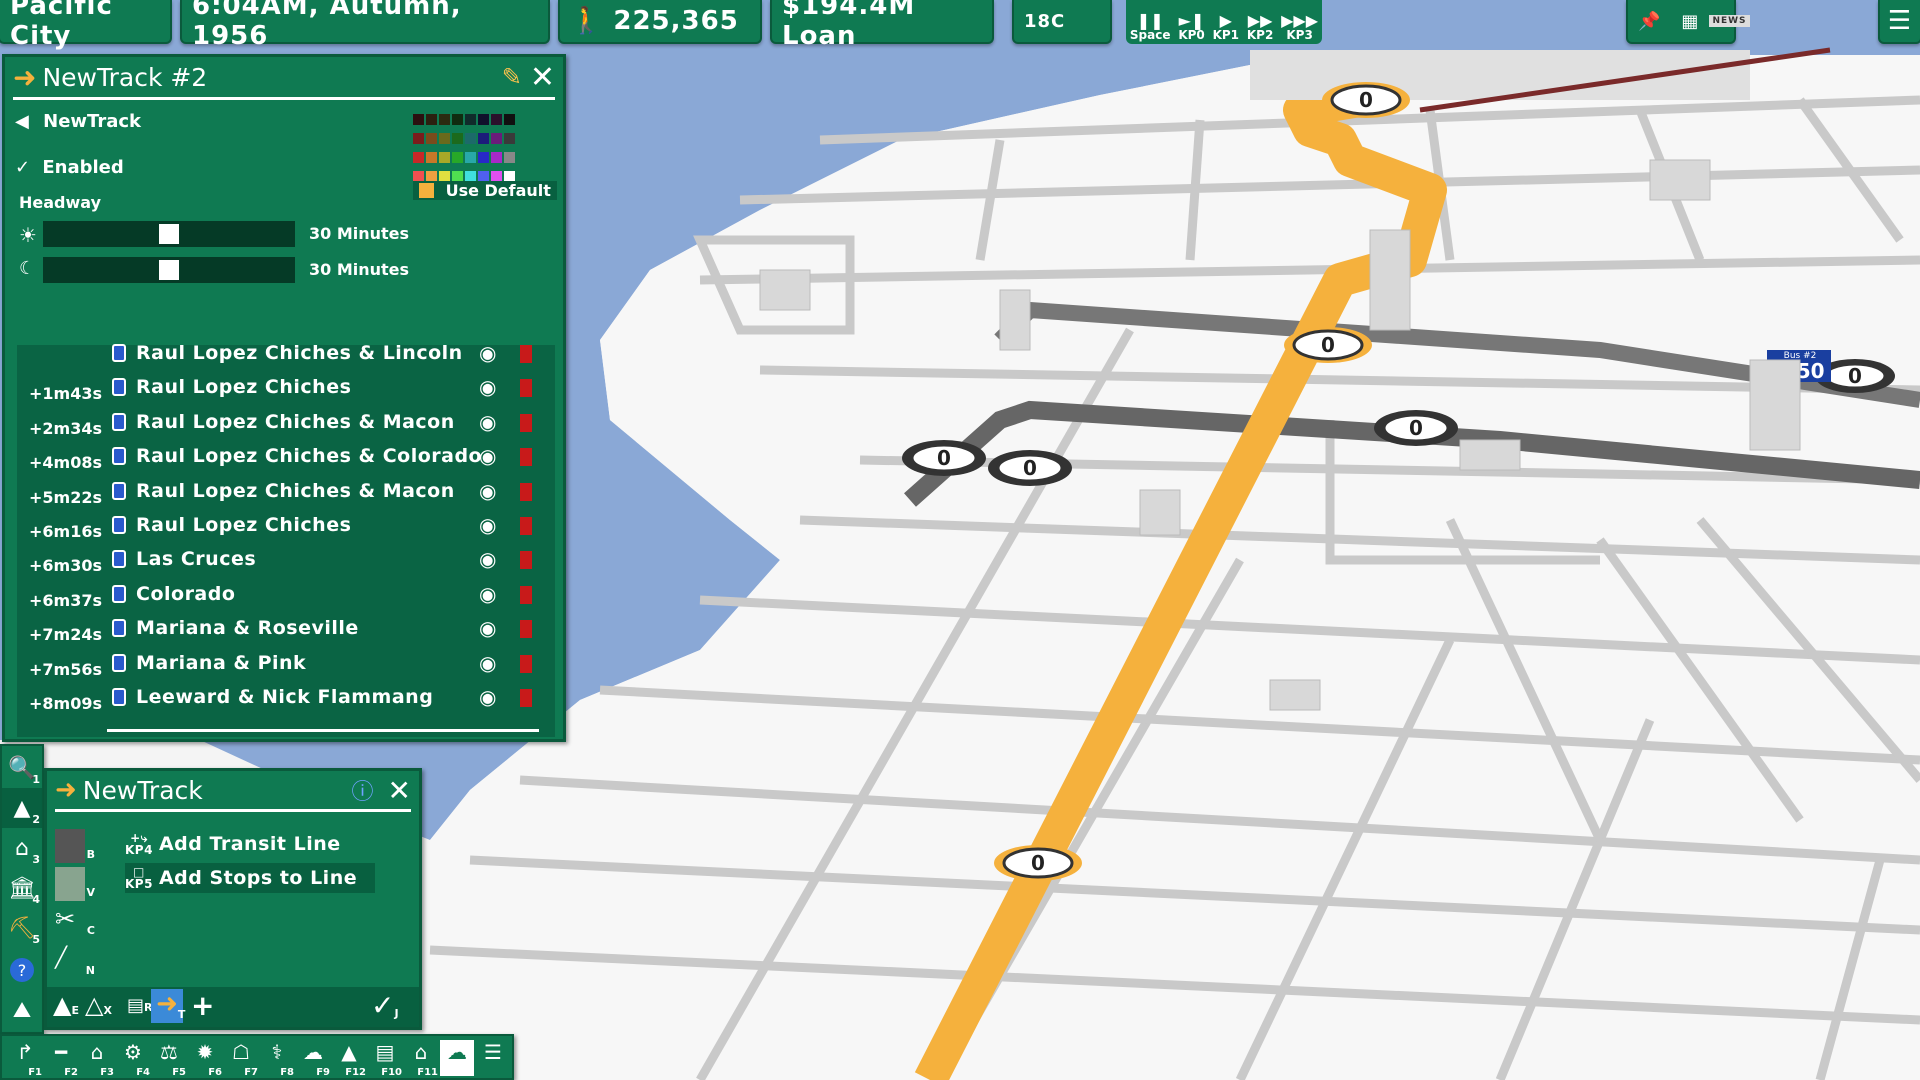 This screenshot has width=1920, height=1080. What do you see at coordinates (22, 928) in the screenshot?
I see `bulldozer-tool: ⛏ 5` at bounding box center [22, 928].